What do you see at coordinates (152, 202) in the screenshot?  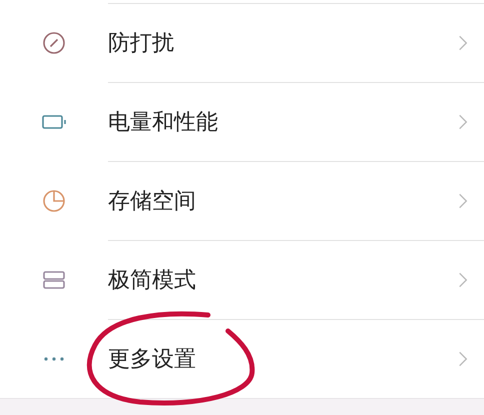 I see `item-label: 存储空间` at bounding box center [152, 202].